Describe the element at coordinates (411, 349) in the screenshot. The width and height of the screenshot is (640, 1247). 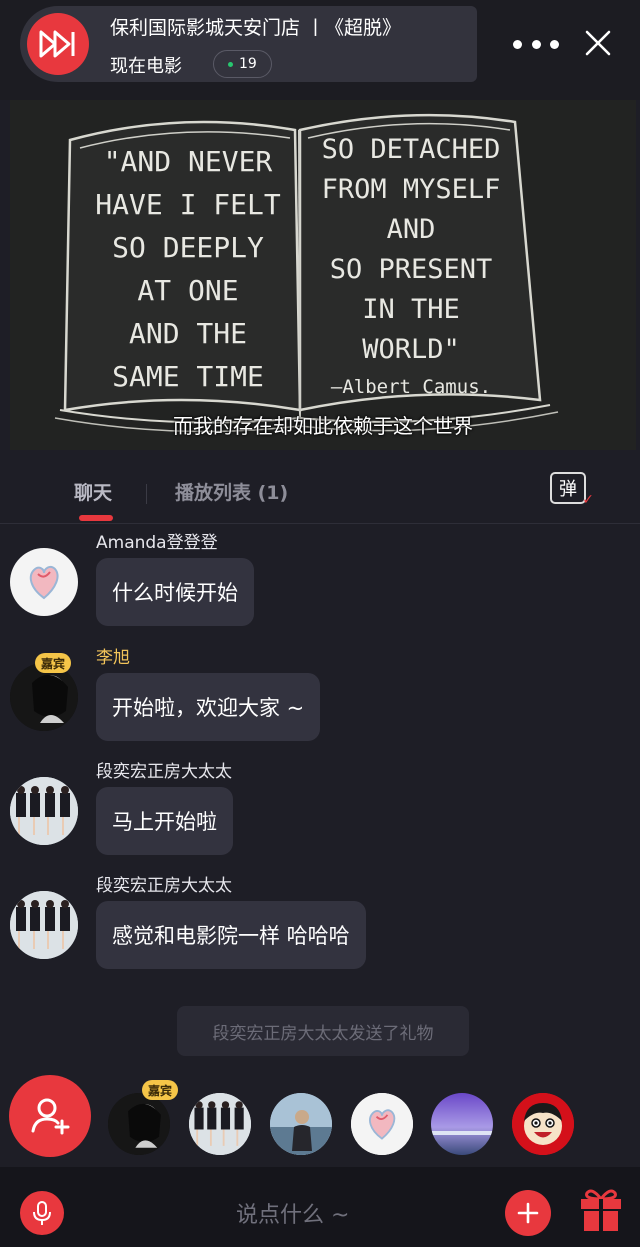
I see `chalk-line: WORLD"` at that location.